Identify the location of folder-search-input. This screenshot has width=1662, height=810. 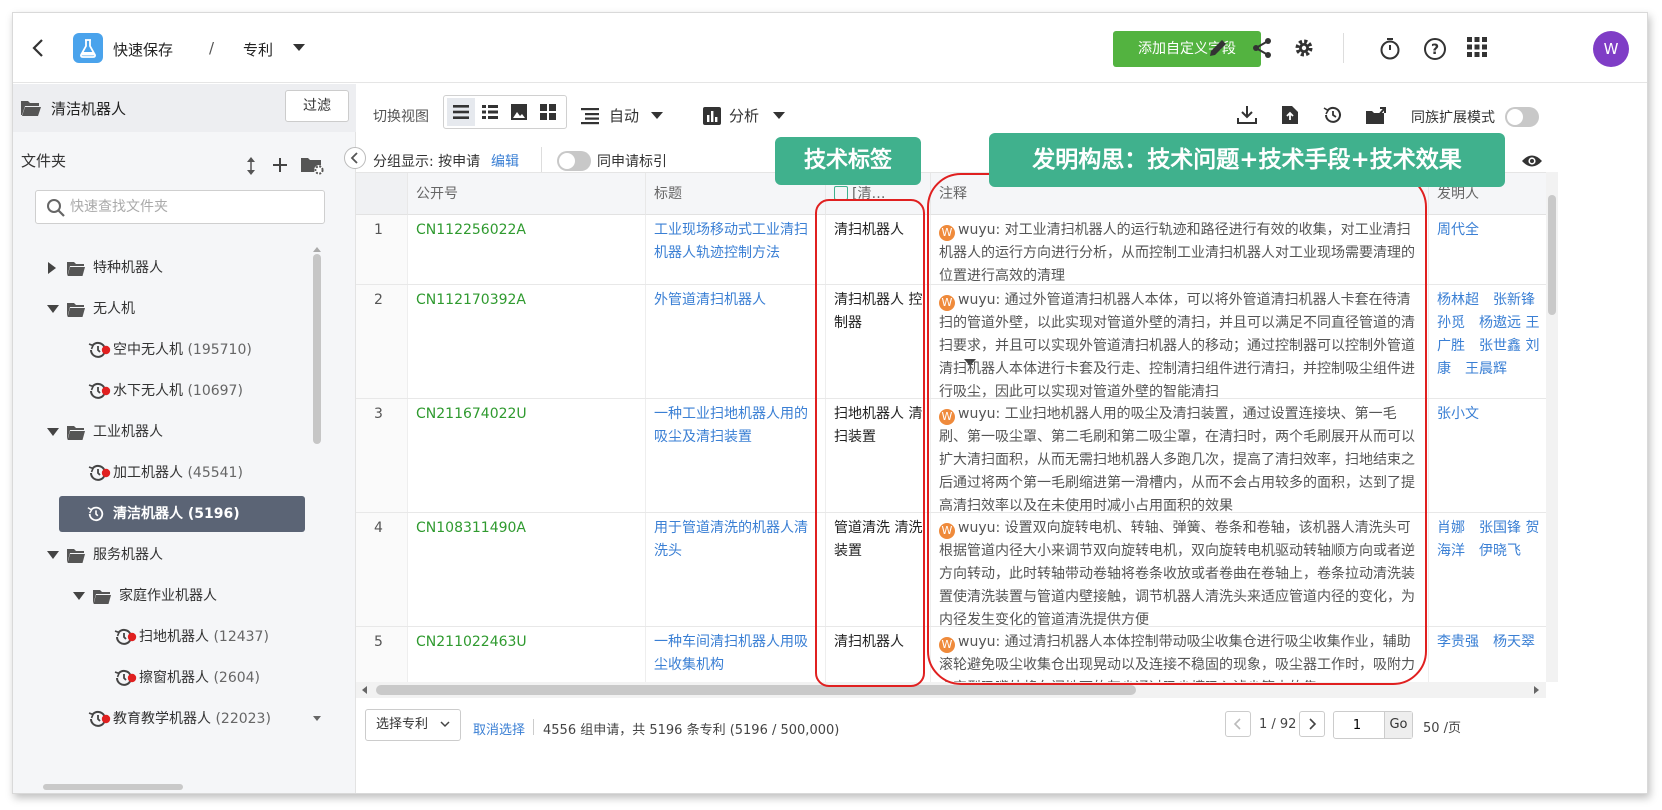
(195, 207).